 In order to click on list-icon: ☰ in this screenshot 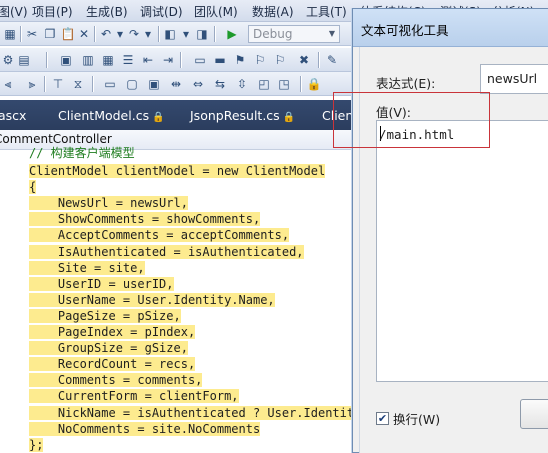, I will do `click(128, 60)`.